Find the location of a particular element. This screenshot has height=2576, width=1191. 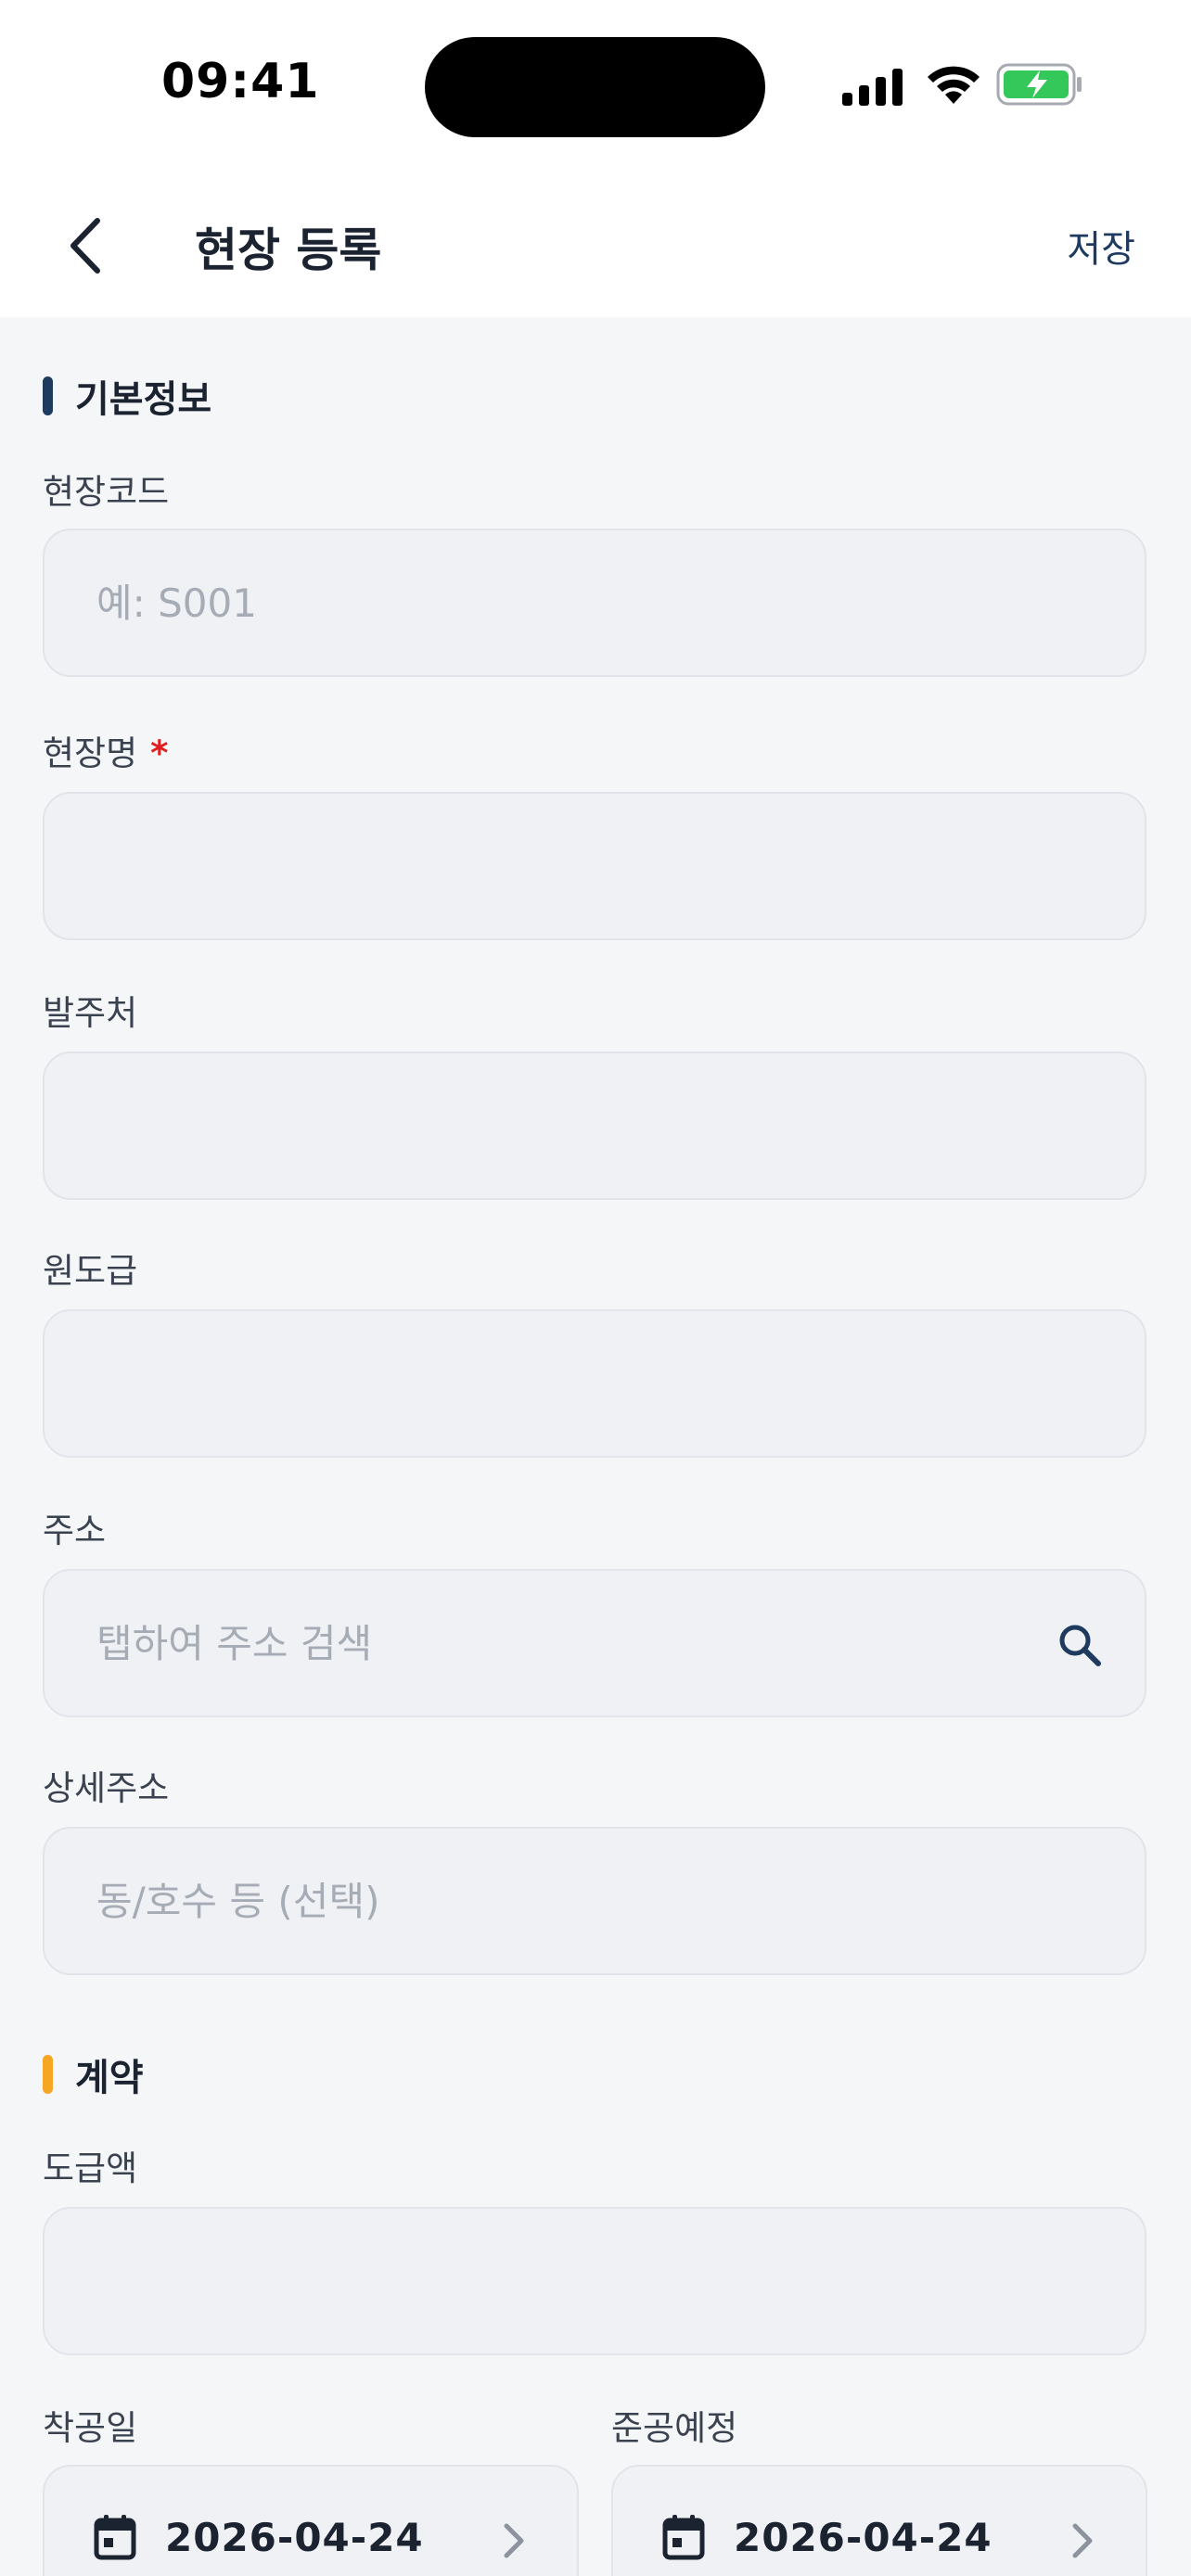

contract-amount-label: 도급액 is located at coordinates (90, 2168).